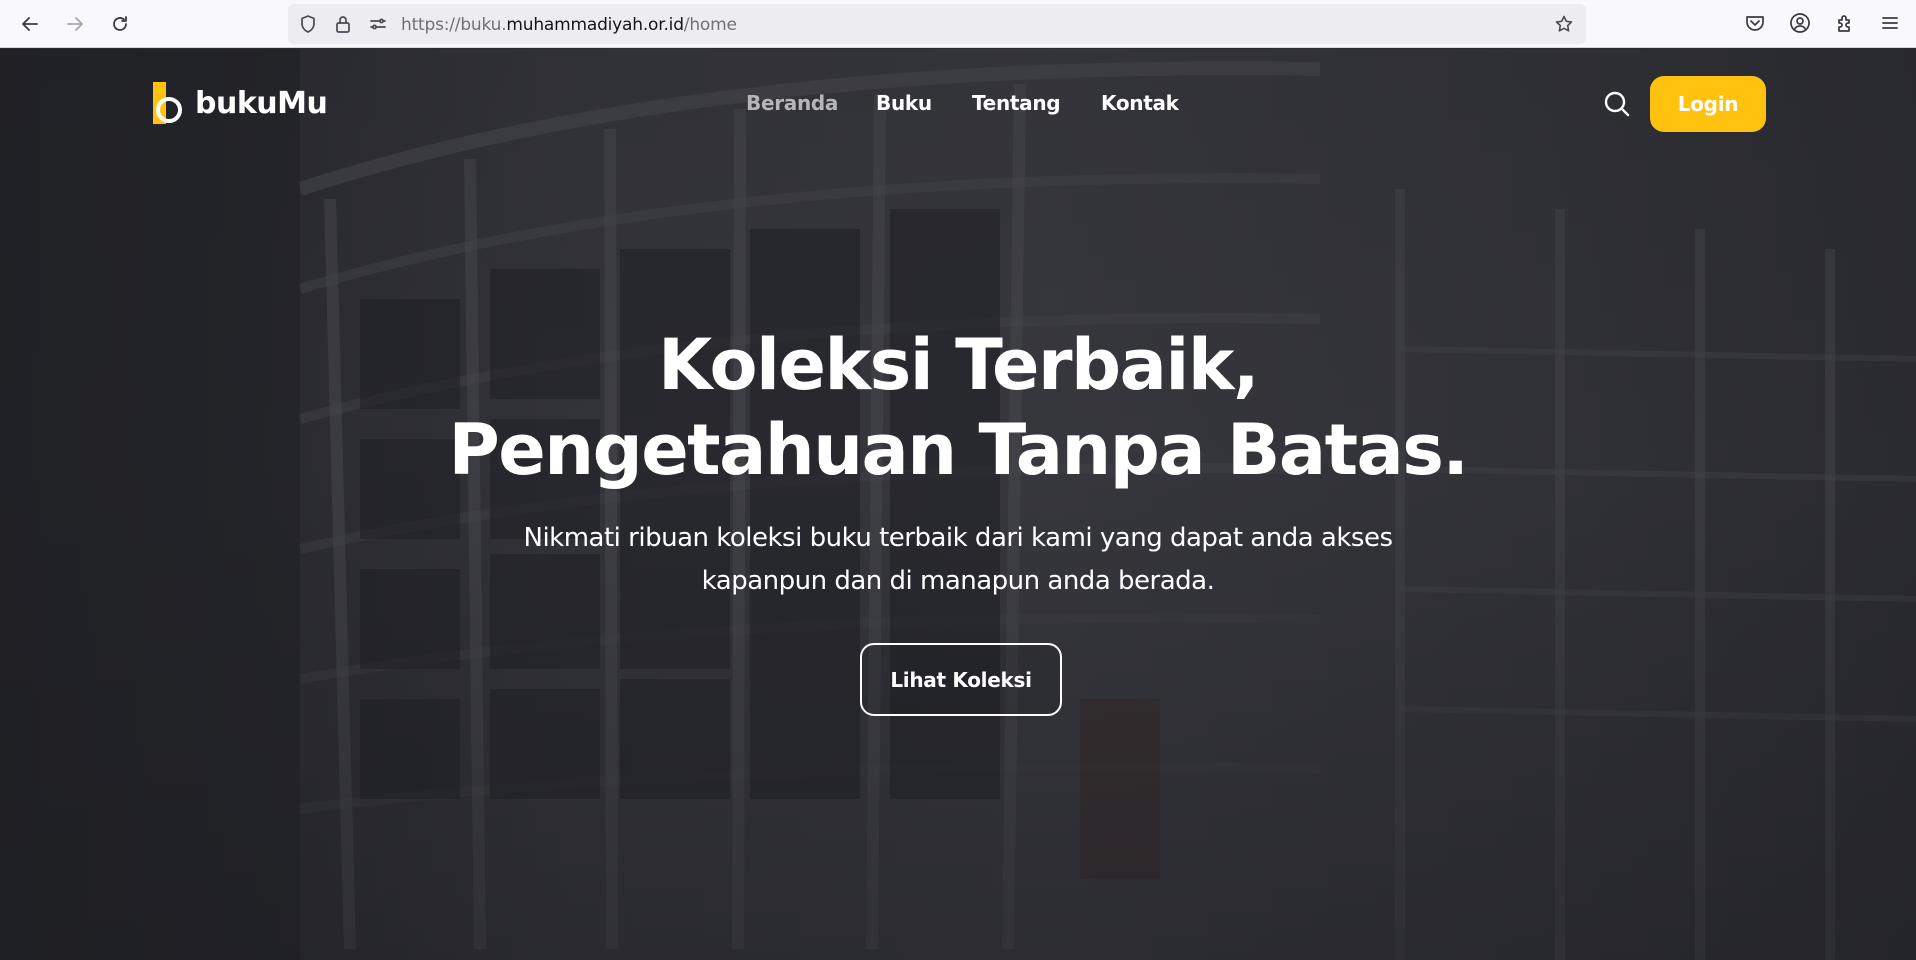  Describe the element at coordinates (1845, 23) in the screenshot. I see `extensions-icon` at that location.